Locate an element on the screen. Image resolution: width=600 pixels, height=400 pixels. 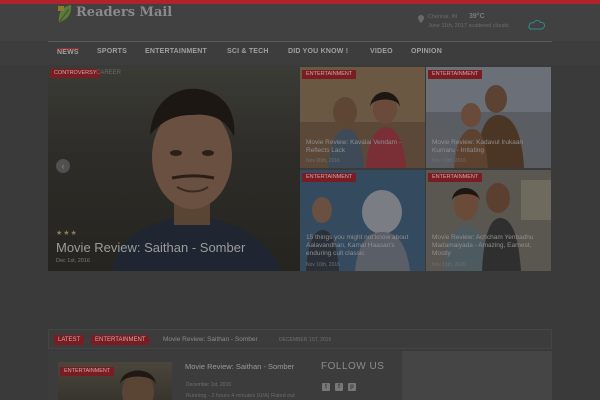
nav-item-news: NEWS is located at coordinates (68, 52).